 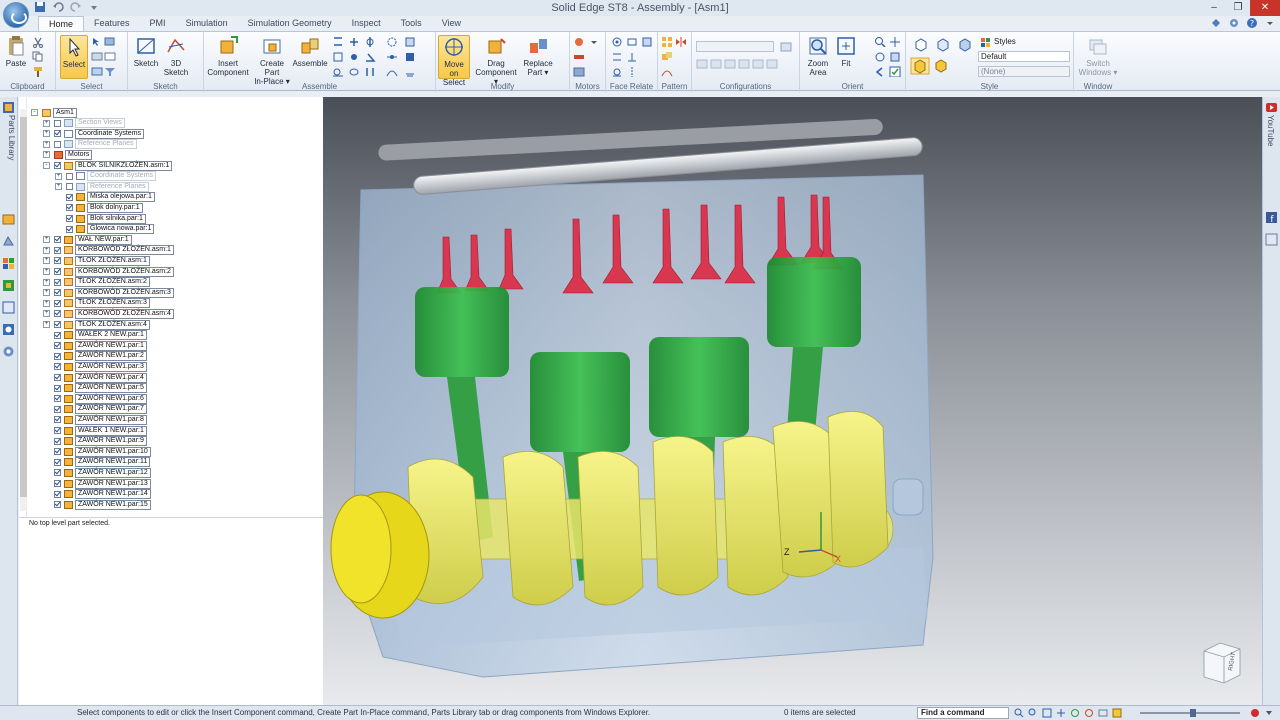 What do you see at coordinates (95, 419) in the screenshot?
I see `tree-item: ZAWÓR NEW1.par:8` at bounding box center [95, 419].